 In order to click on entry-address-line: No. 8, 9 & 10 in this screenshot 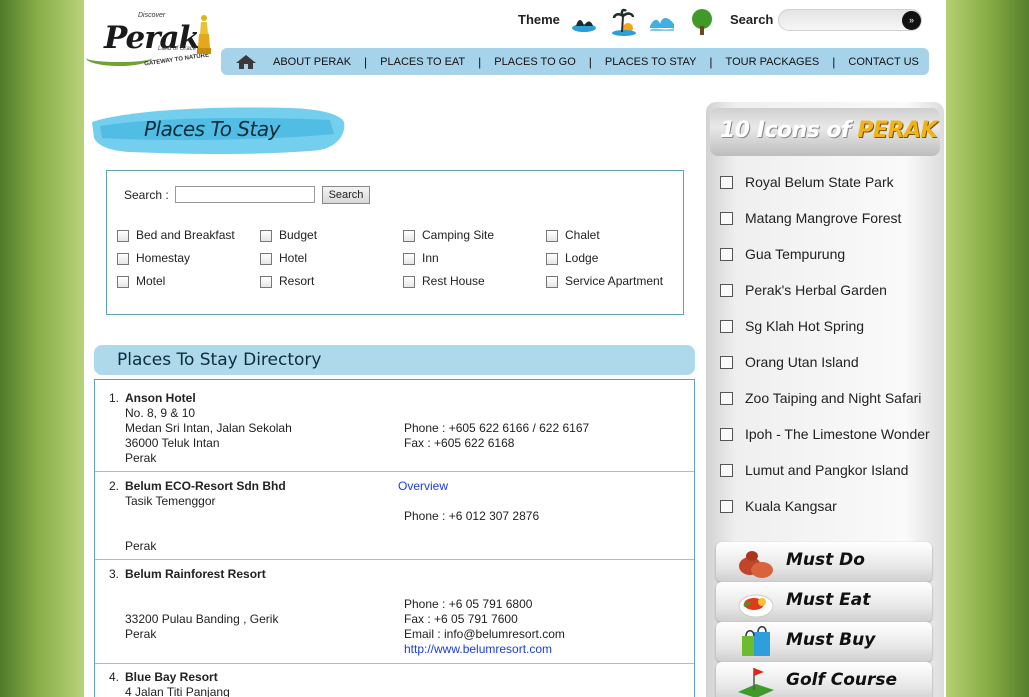, I will do `click(160, 413)`.